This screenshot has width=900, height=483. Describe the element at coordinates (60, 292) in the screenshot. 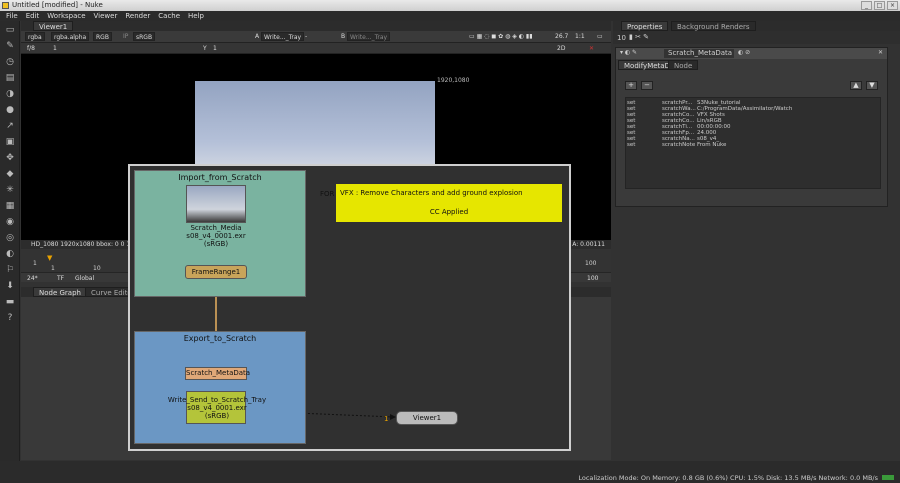

I see `tab-node-graph: Node Graph` at that location.